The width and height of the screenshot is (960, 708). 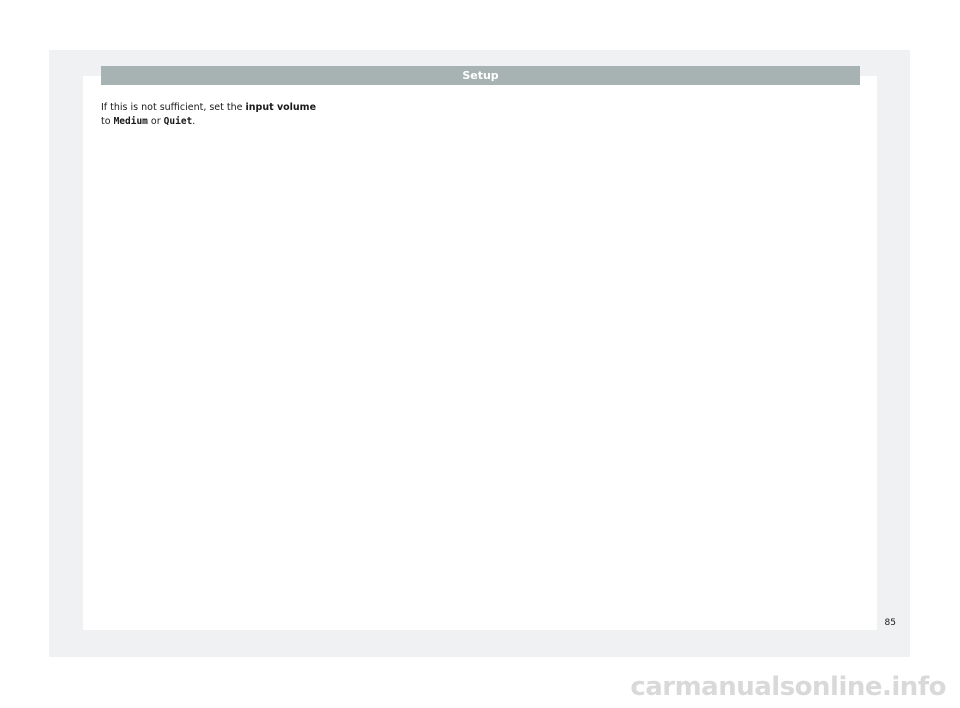 What do you see at coordinates (173, 107) in the screenshot?
I see `text-line1-prefix: If this is not sufficient, set the` at bounding box center [173, 107].